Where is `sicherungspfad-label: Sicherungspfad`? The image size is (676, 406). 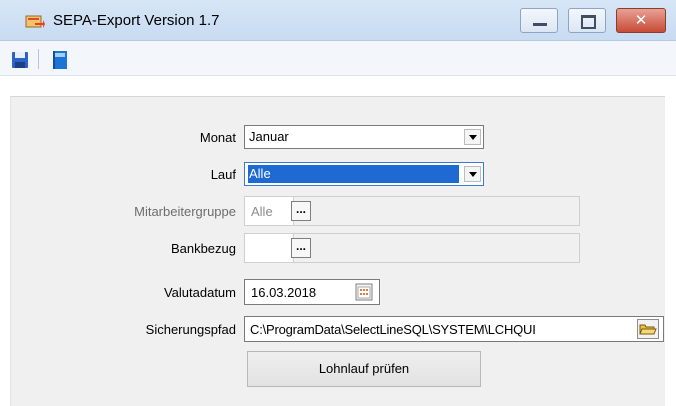 sicherungspfad-label: Sicherungspfad is located at coordinates (190, 329).